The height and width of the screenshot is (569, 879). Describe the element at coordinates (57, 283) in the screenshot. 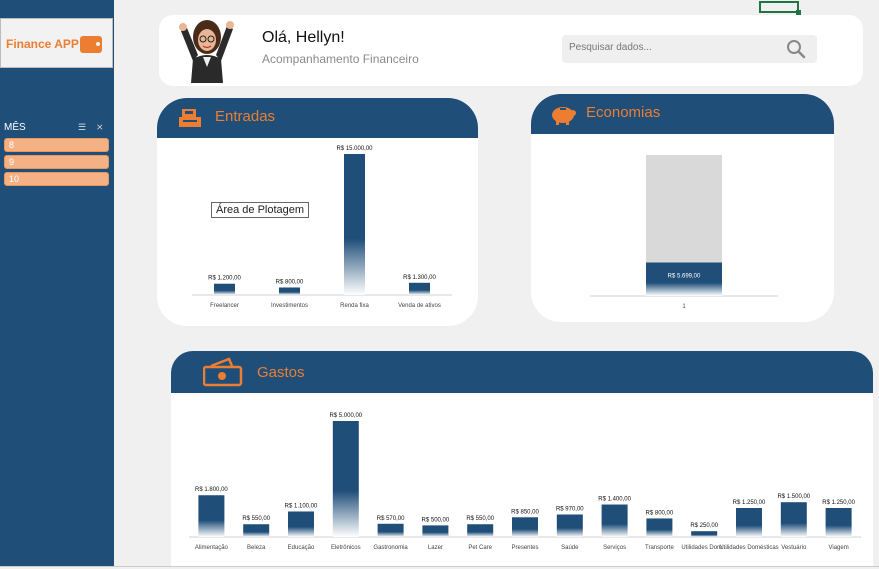

I see `sidebar` at that location.